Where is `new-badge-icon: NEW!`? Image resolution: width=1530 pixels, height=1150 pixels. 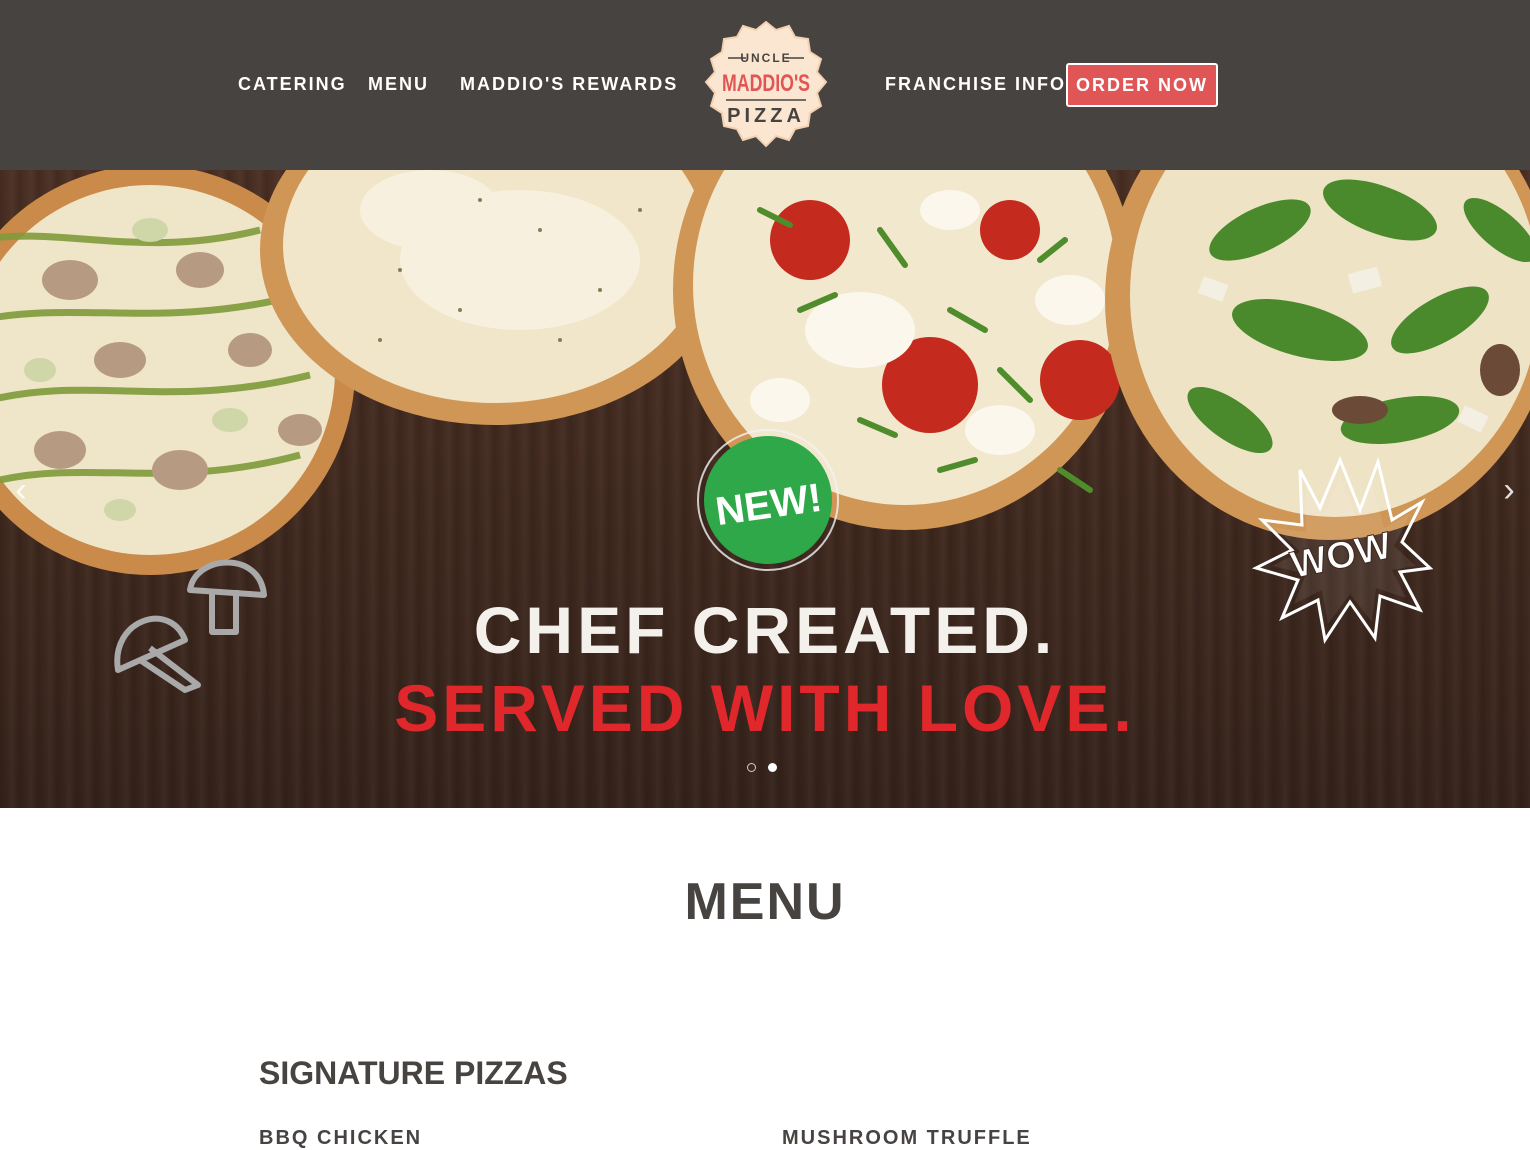
new-badge-icon: NEW! is located at coordinates (768, 500).